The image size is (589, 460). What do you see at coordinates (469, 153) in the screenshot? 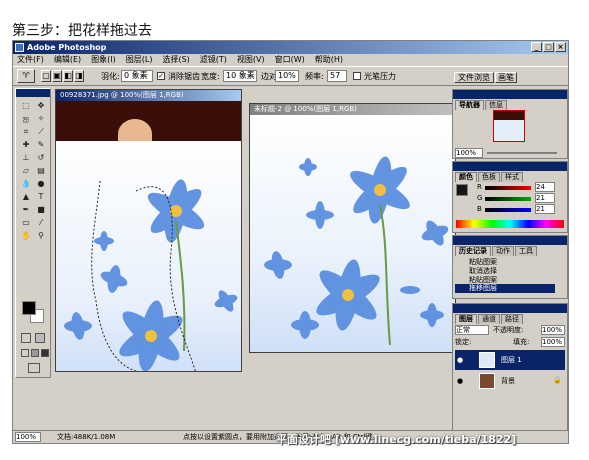
I see `navigator-zoom-field: 100%` at bounding box center [469, 153].